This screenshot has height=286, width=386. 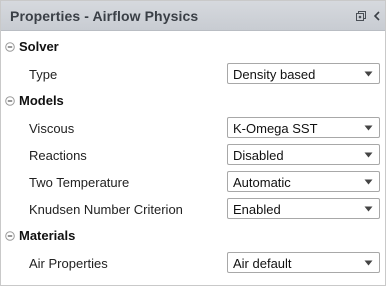 What do you see at coordinates (303, 208) in the screenshot?
I see `knudsen-dropdown: Enabled` at bounding box center [303, 208].